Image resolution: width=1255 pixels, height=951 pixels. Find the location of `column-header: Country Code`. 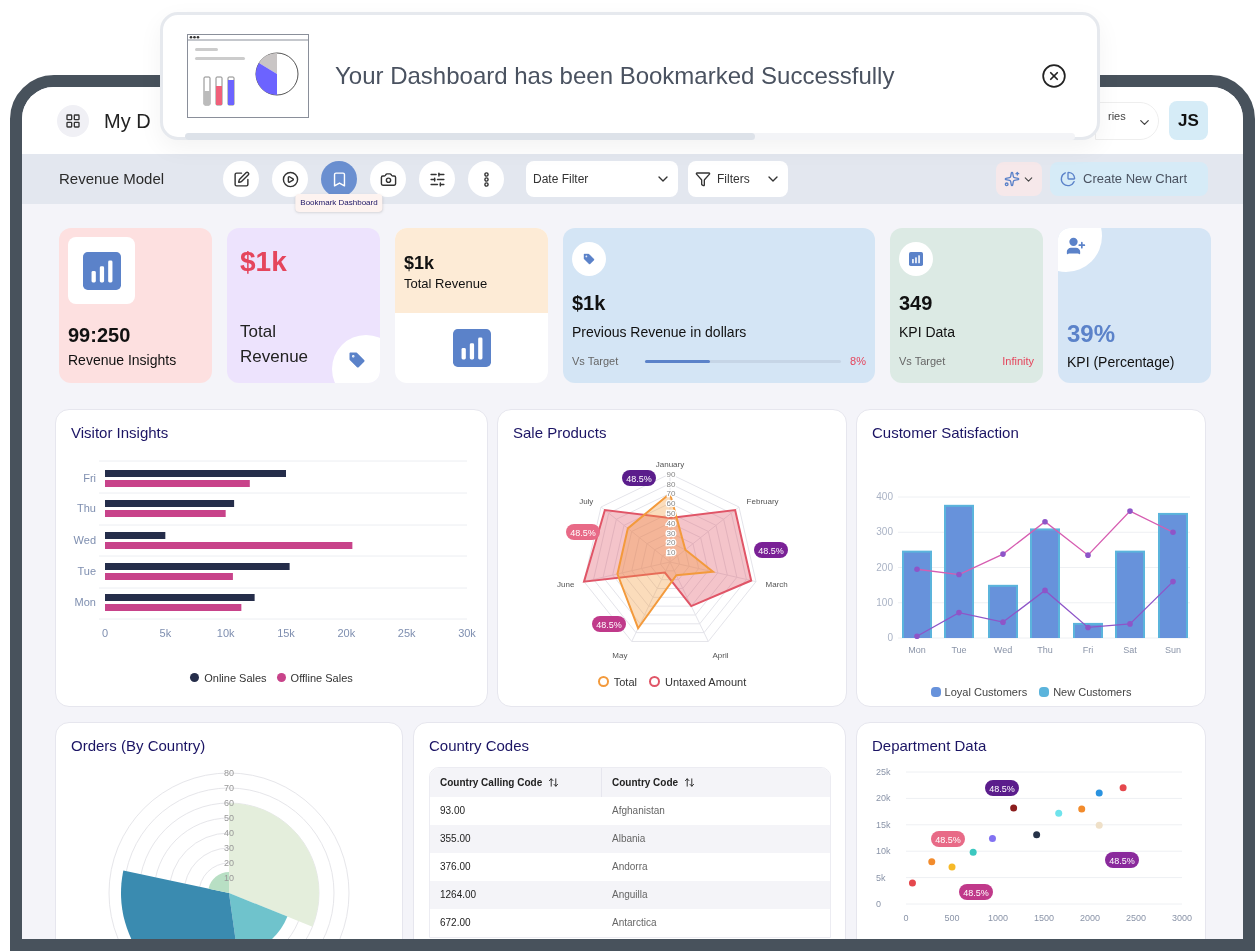

column-header: Country Code is located at coordinates (645, 782).